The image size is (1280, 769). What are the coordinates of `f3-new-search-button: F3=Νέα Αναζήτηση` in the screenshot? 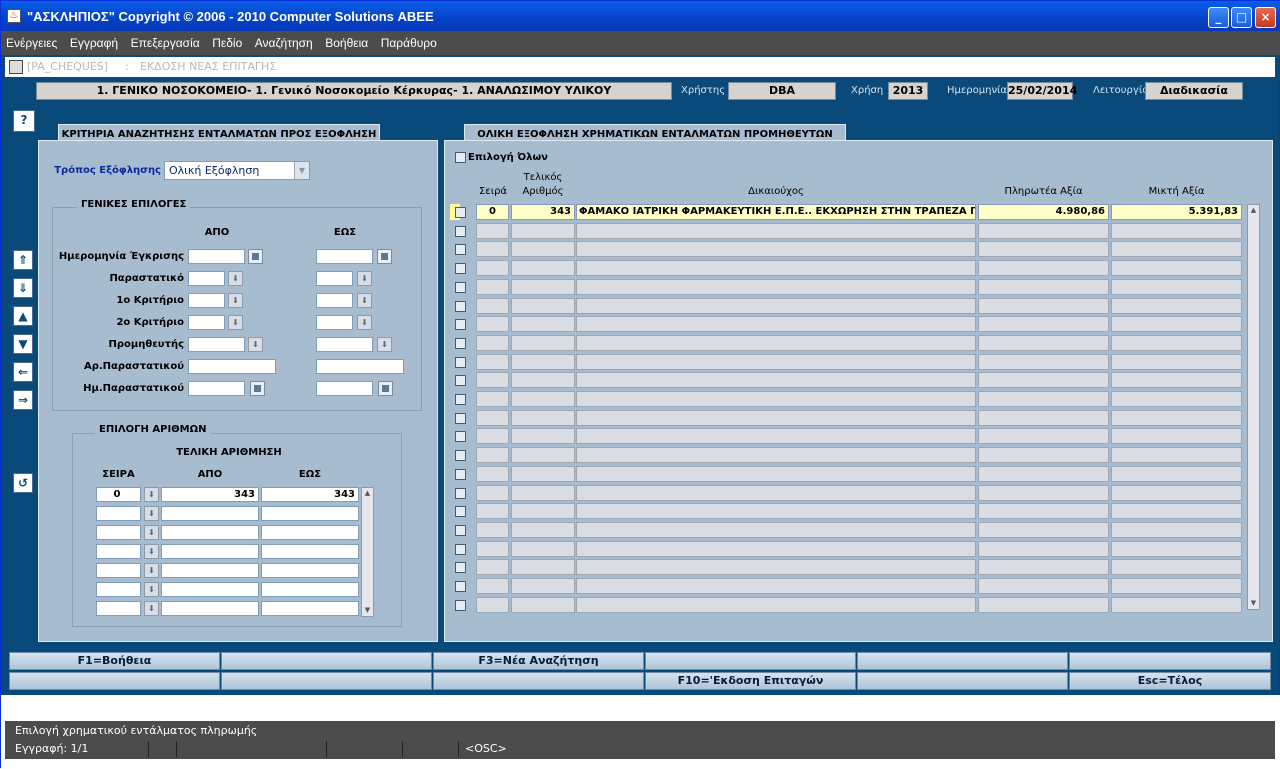 It's located at (538, 661).